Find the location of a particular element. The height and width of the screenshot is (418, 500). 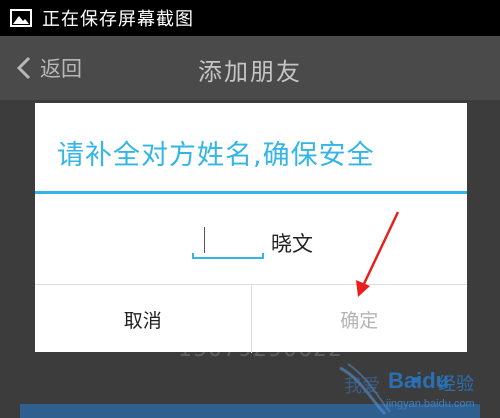

confirm-button: 确定 is located at coordinates (360, 319).